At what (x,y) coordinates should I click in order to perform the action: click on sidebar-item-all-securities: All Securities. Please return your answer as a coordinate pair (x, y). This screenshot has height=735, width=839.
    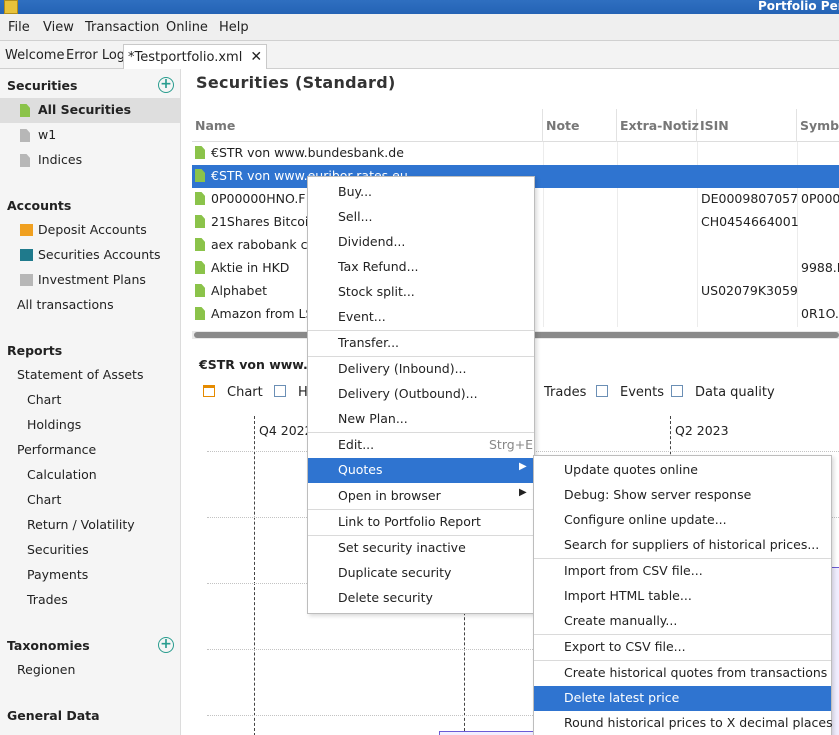
    Looking at the image, I should click on (90, 110).